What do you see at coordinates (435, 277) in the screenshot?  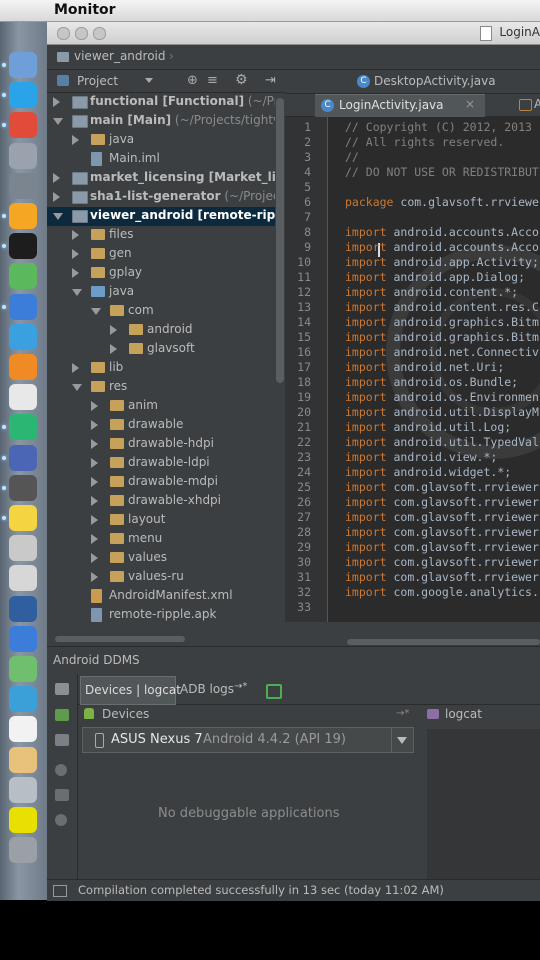 I see `code-line: import android.app.Dialog;` at bounding box center [435, 277].